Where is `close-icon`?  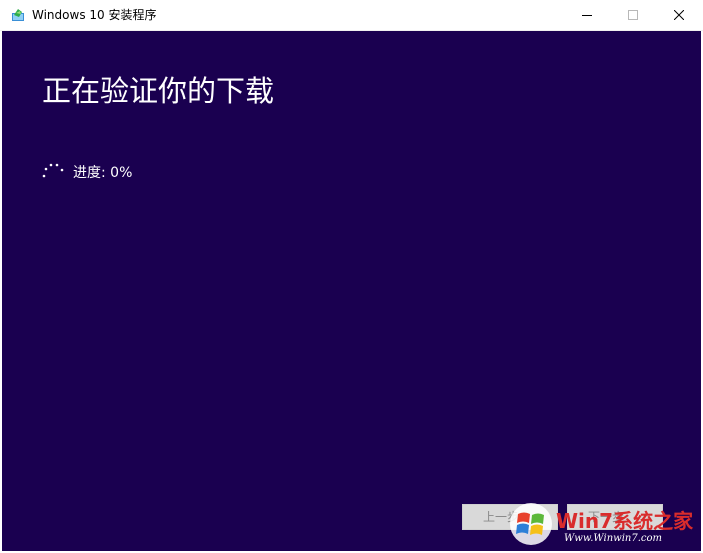 close-icon is located at coordinates (679, 15).